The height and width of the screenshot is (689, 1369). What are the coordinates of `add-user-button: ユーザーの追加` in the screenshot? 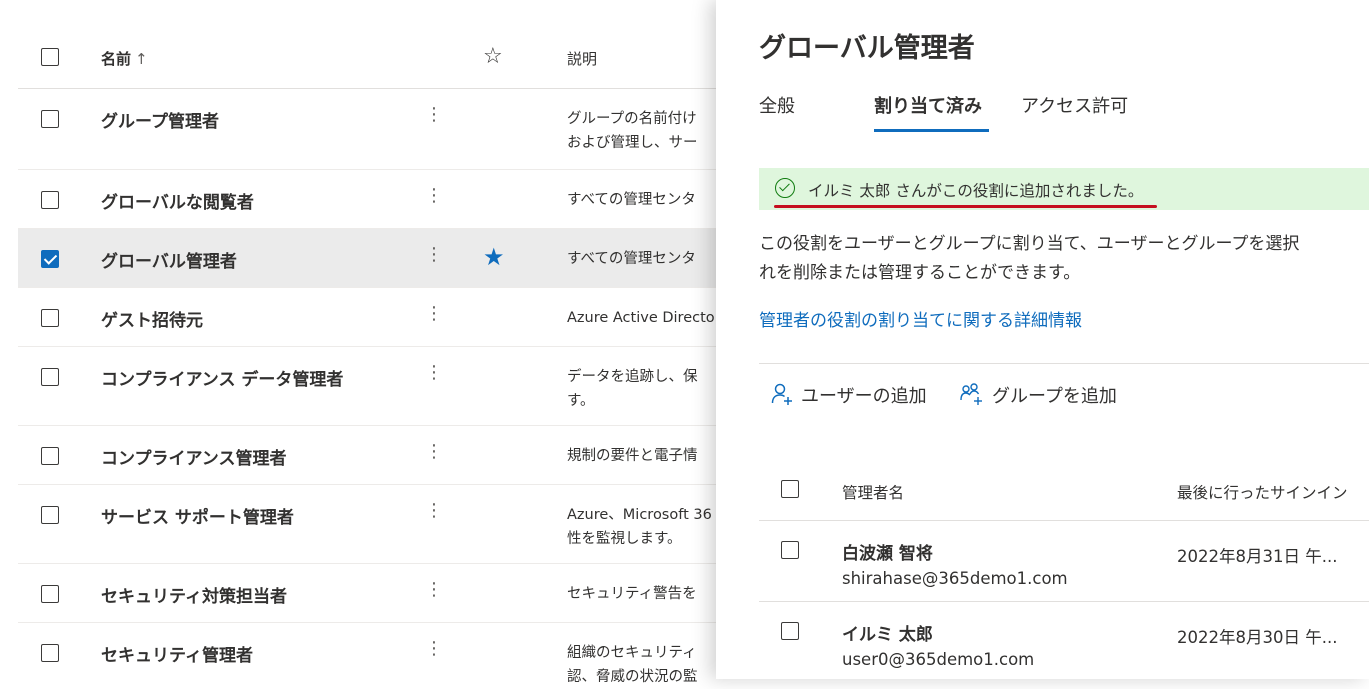 It's located at (849, 395).